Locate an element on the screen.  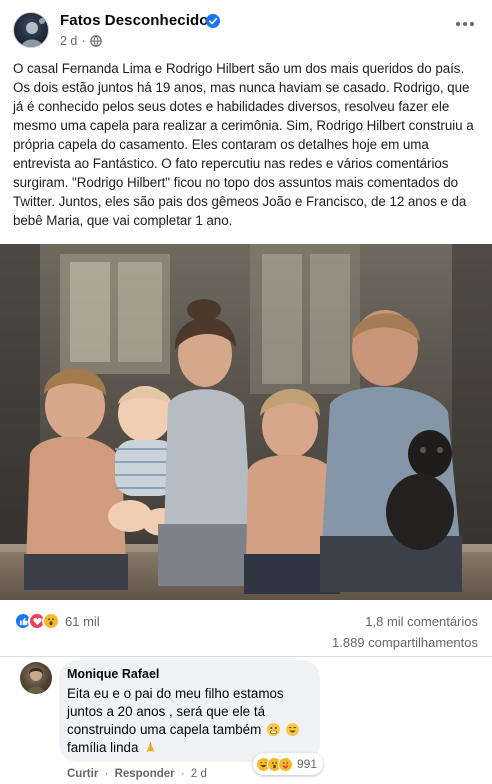
care-reaction-icon is located at coordinates (285, 764).